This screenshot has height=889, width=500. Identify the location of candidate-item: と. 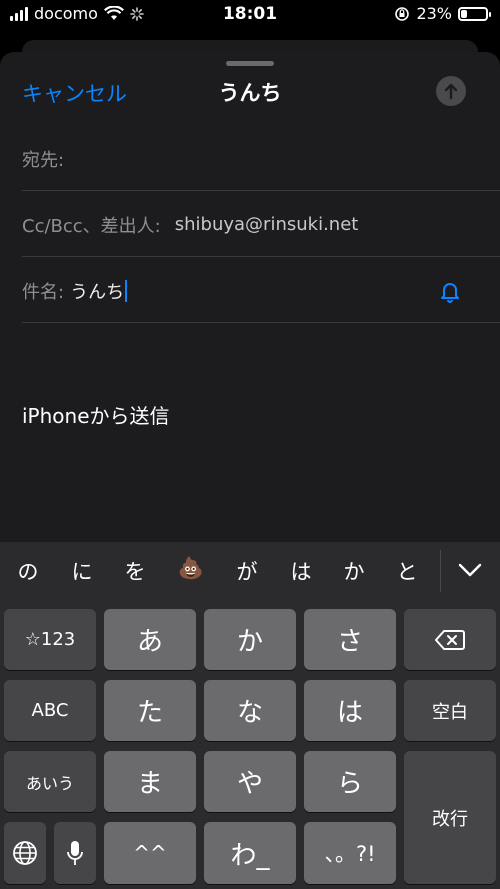
(407, 571).